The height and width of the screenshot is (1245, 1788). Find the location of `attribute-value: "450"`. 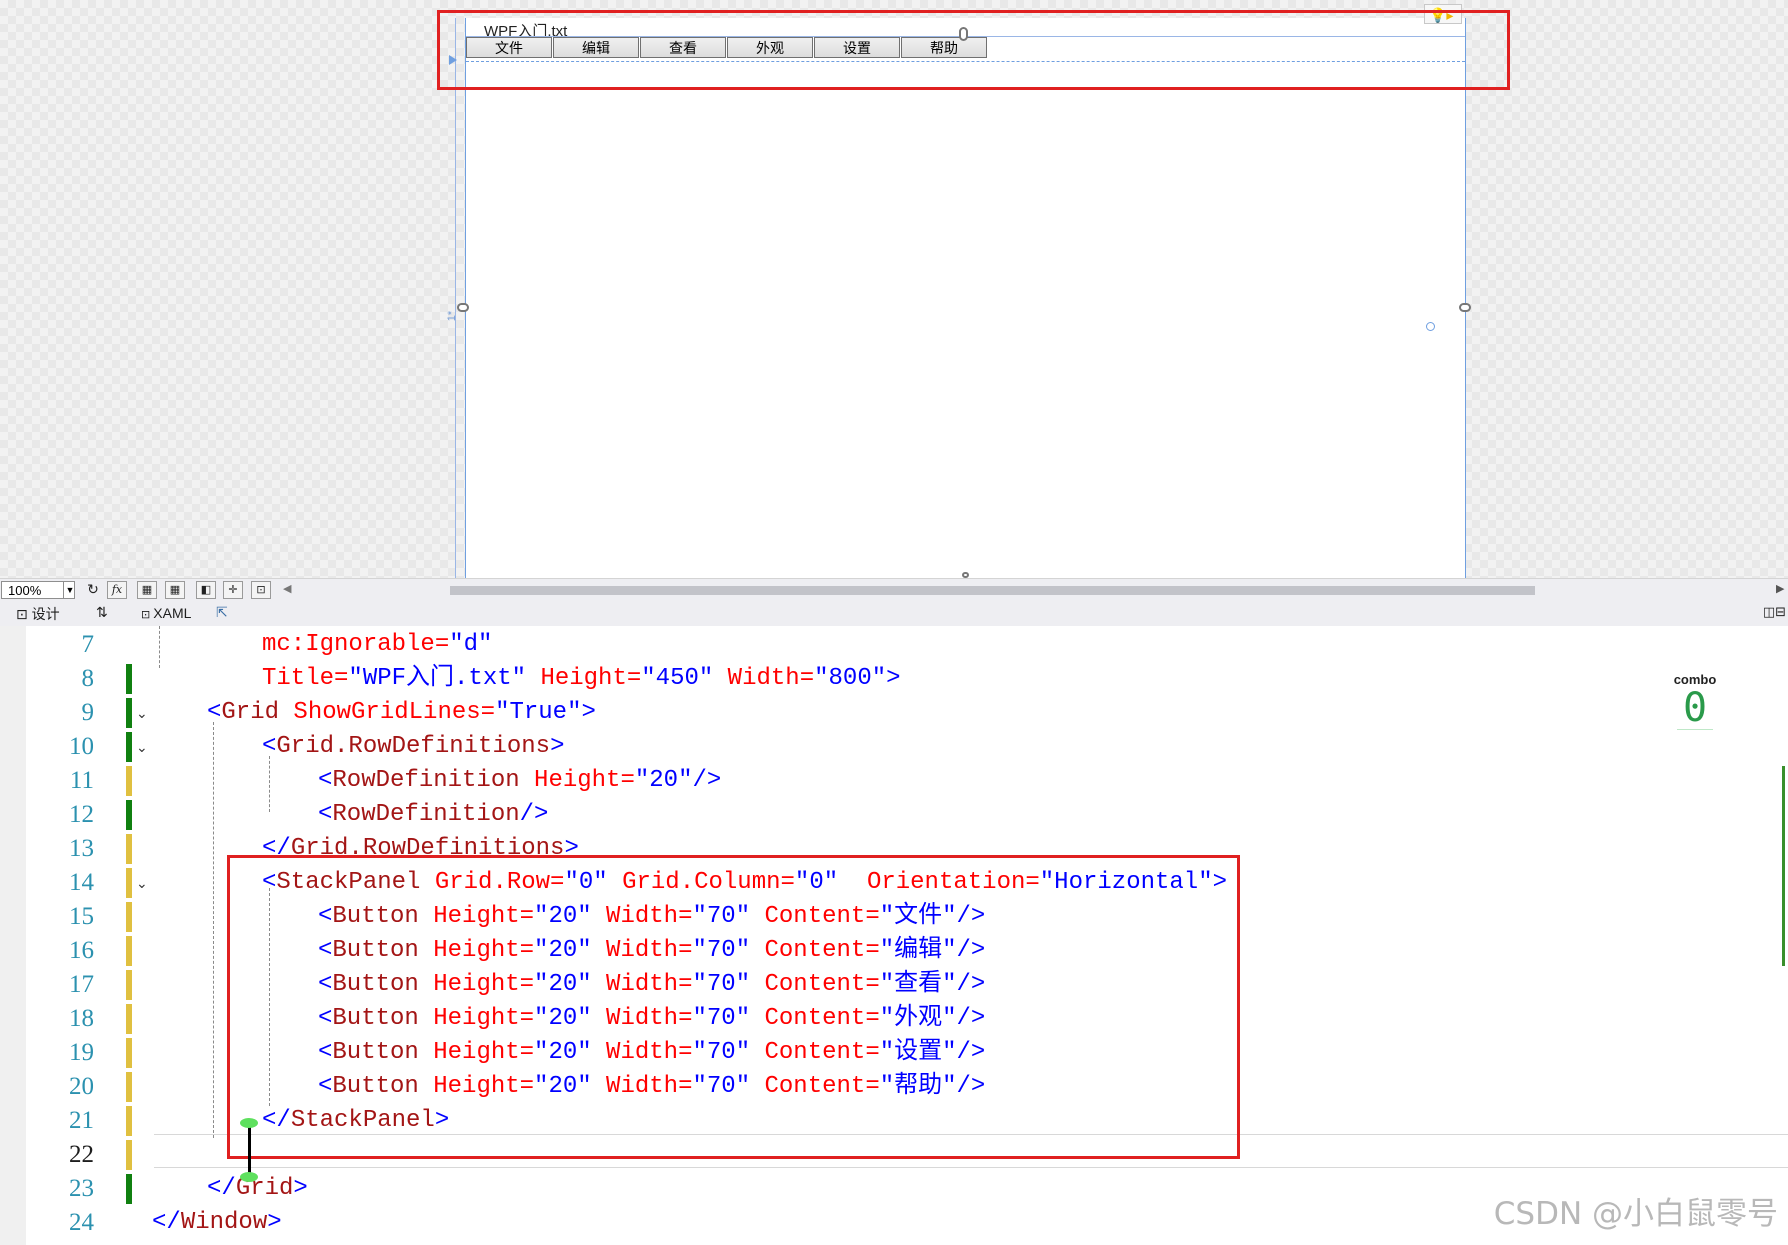

attribute-value: "450" is located at coordinates (677, 678).